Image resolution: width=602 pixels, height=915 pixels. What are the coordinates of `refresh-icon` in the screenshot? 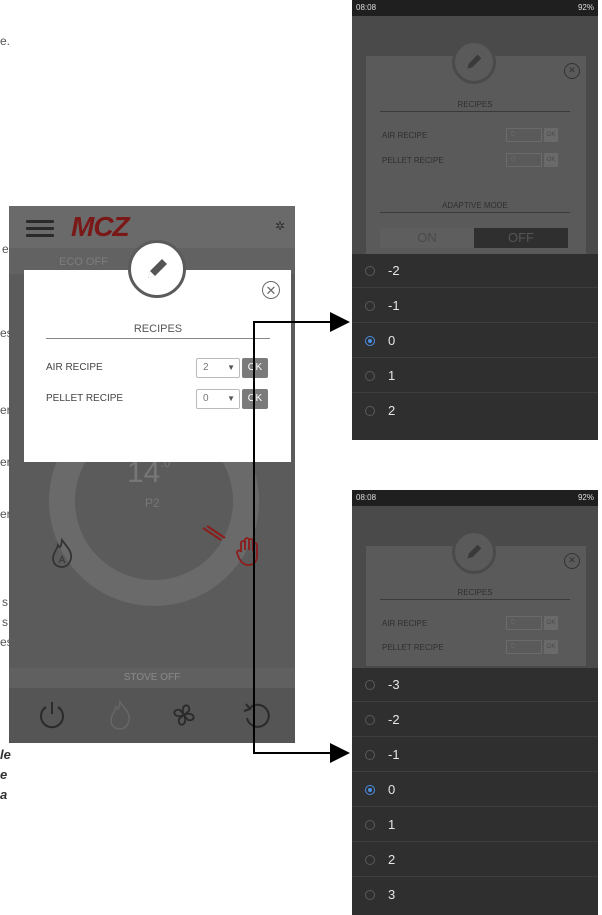 It's located at (256, 718).